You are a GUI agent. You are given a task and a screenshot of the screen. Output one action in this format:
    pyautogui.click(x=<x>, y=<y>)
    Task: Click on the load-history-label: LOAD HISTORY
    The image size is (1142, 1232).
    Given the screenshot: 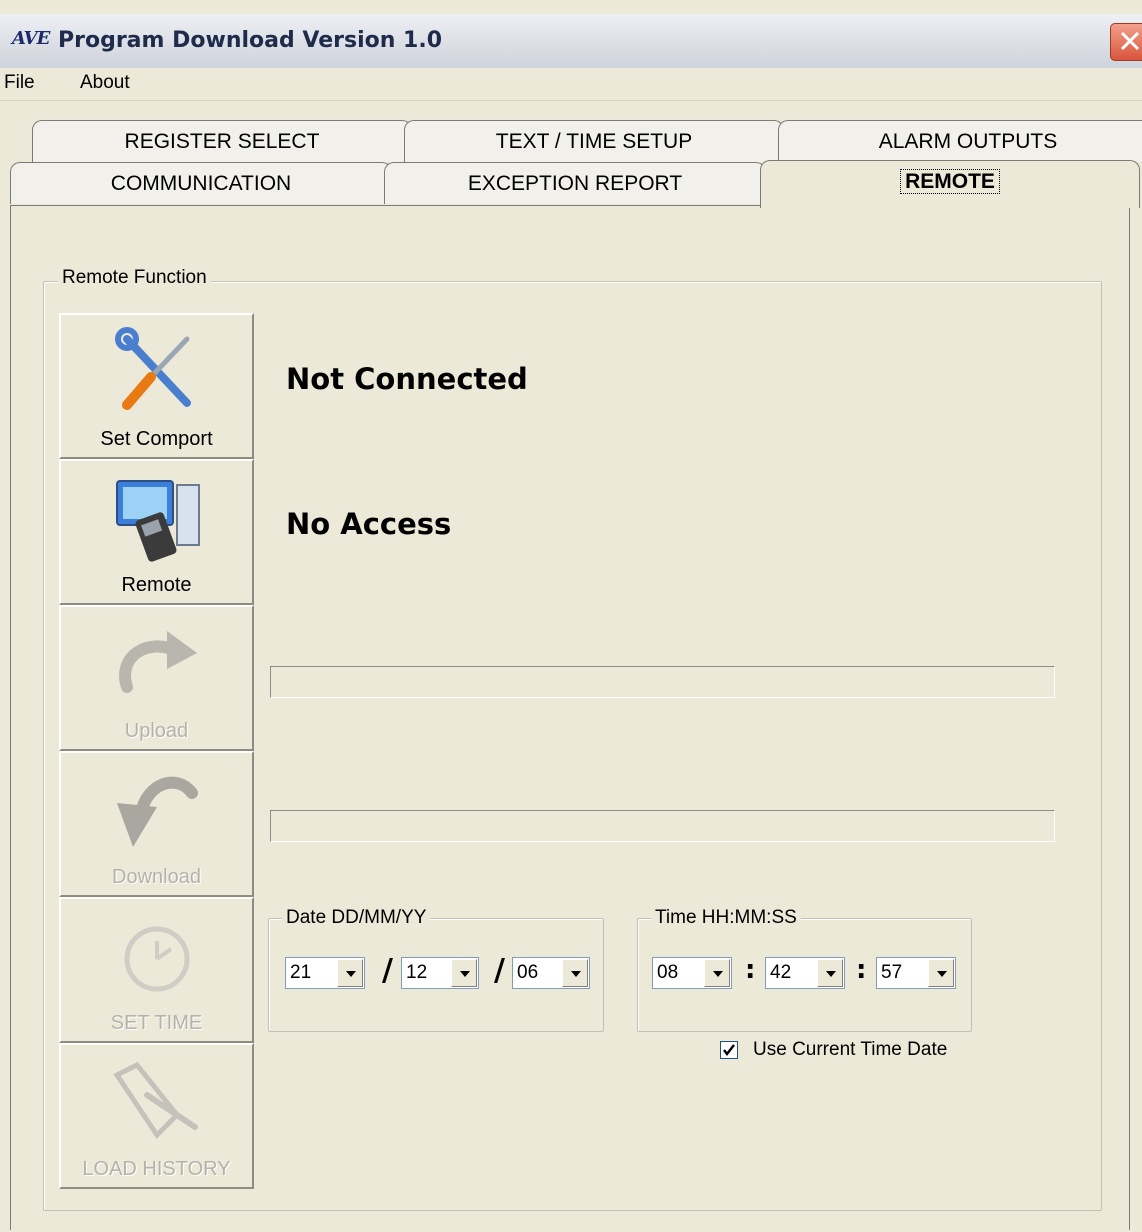 What is the action you would take?
    pyautogui.click(x=156, y=1169)
    